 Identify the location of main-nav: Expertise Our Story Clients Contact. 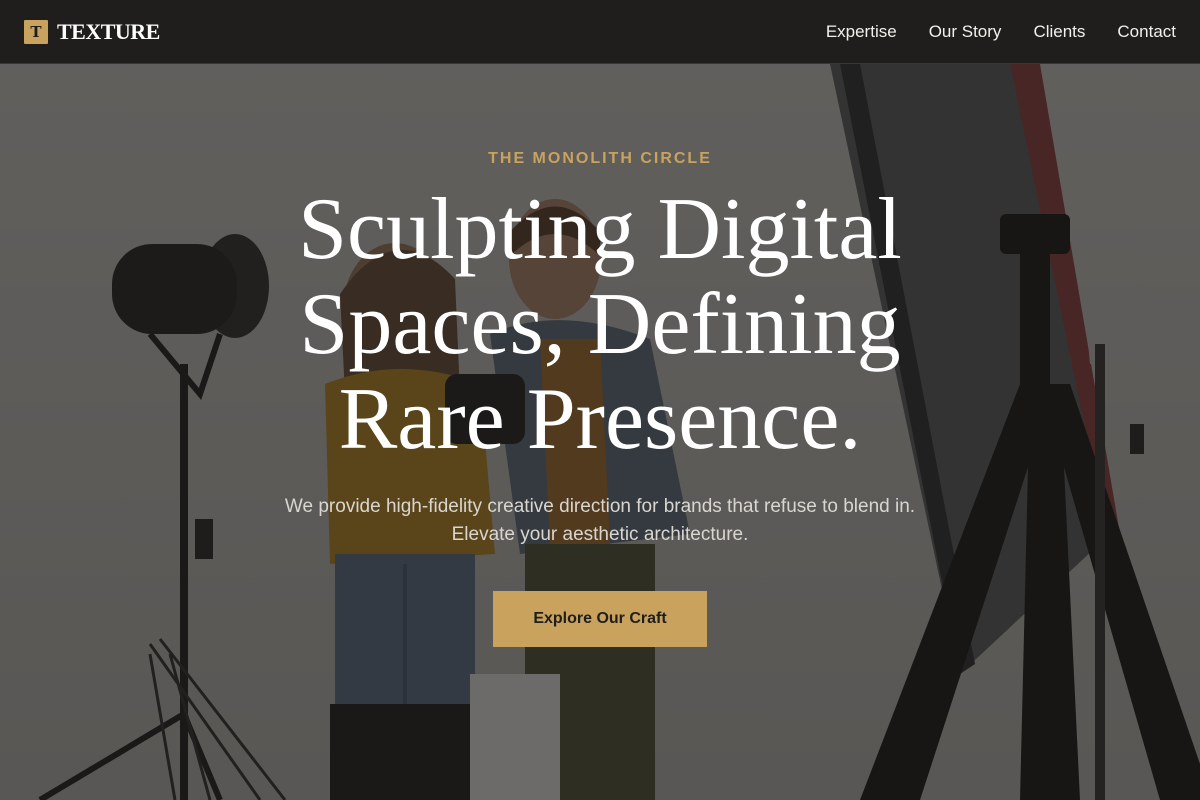
(1001, 32).